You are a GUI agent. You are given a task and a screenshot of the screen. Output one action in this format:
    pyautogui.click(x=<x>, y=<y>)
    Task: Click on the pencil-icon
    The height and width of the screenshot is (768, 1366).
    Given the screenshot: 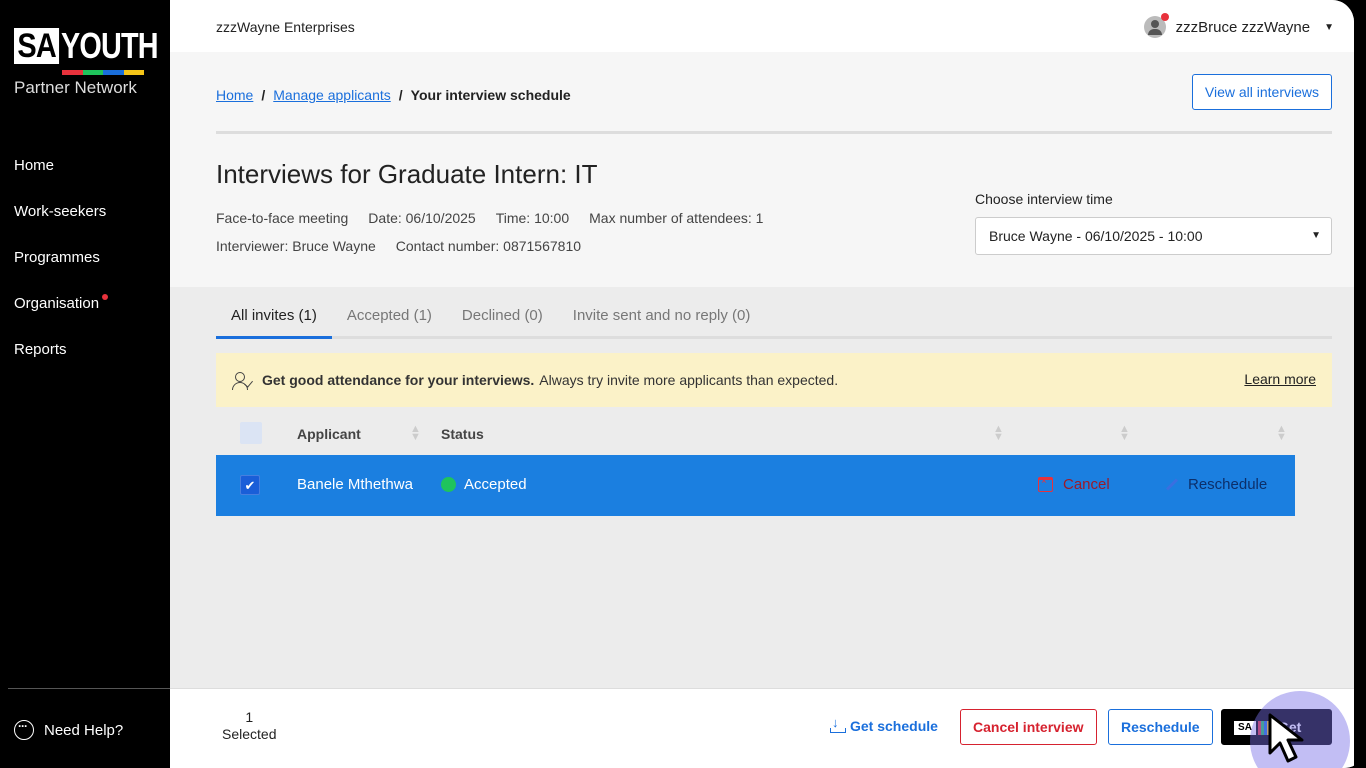 What is the action you would take?
    pyautogui.click(x=1171, y=485)
    